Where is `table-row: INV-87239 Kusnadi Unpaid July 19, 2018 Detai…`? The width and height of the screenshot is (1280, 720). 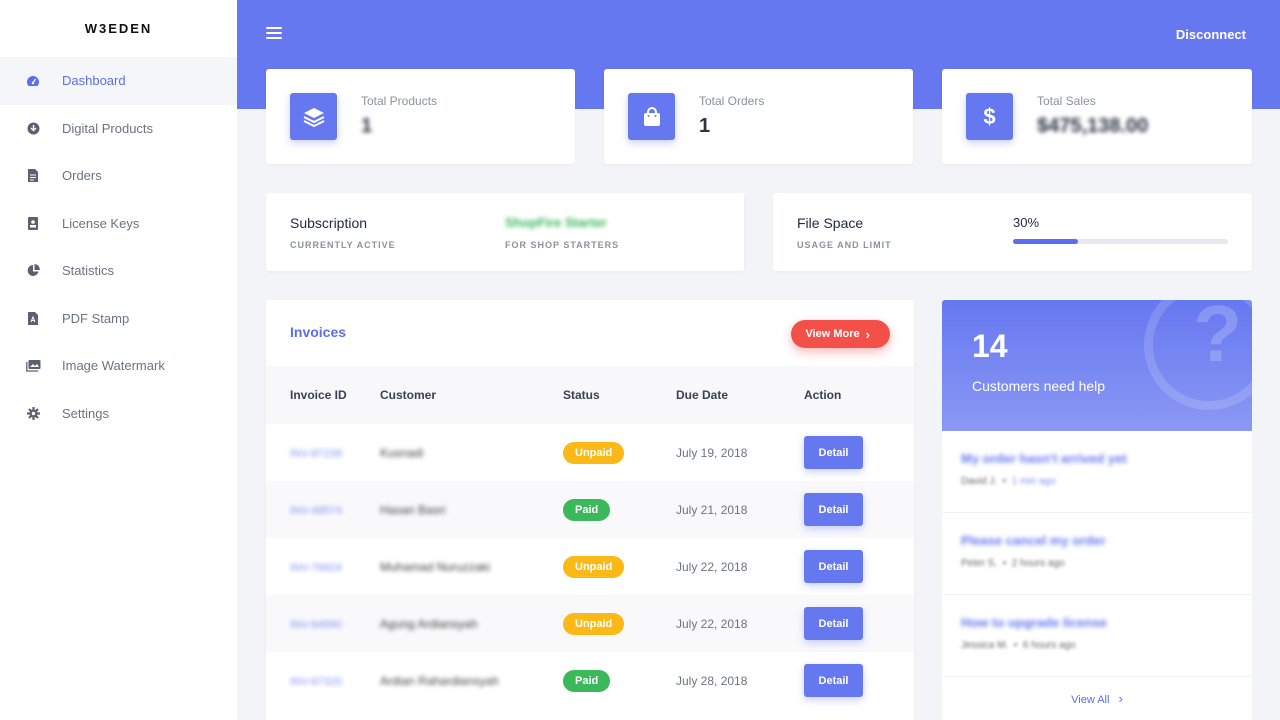
table-row: INV-87239 Kusnadi Unpaid July 19, 2018 Detai… is located at coordinates (590, 452).